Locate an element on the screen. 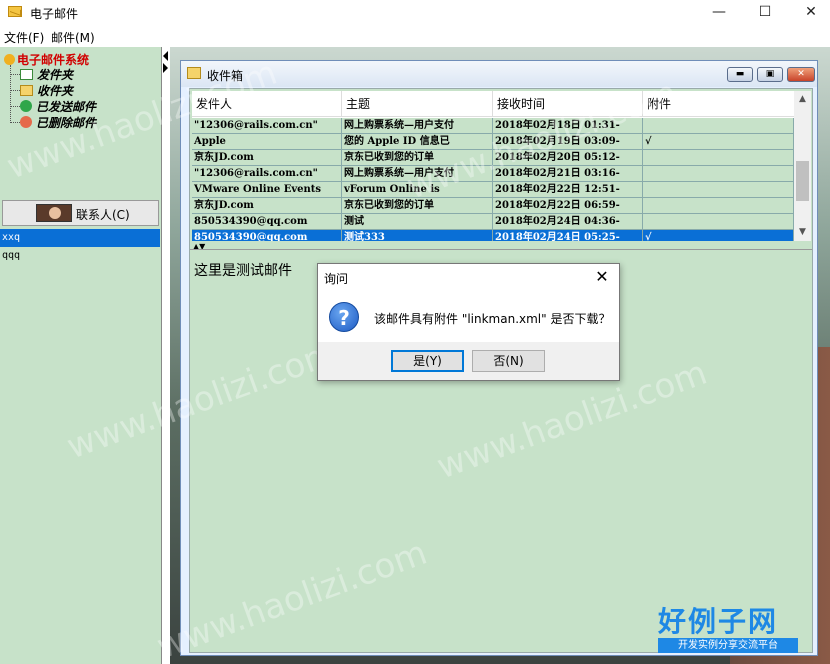 The height and width of the screenshot is (664, 830). cell-time: 2018年02月19日 03:09- is located at coordinates (568, 141).